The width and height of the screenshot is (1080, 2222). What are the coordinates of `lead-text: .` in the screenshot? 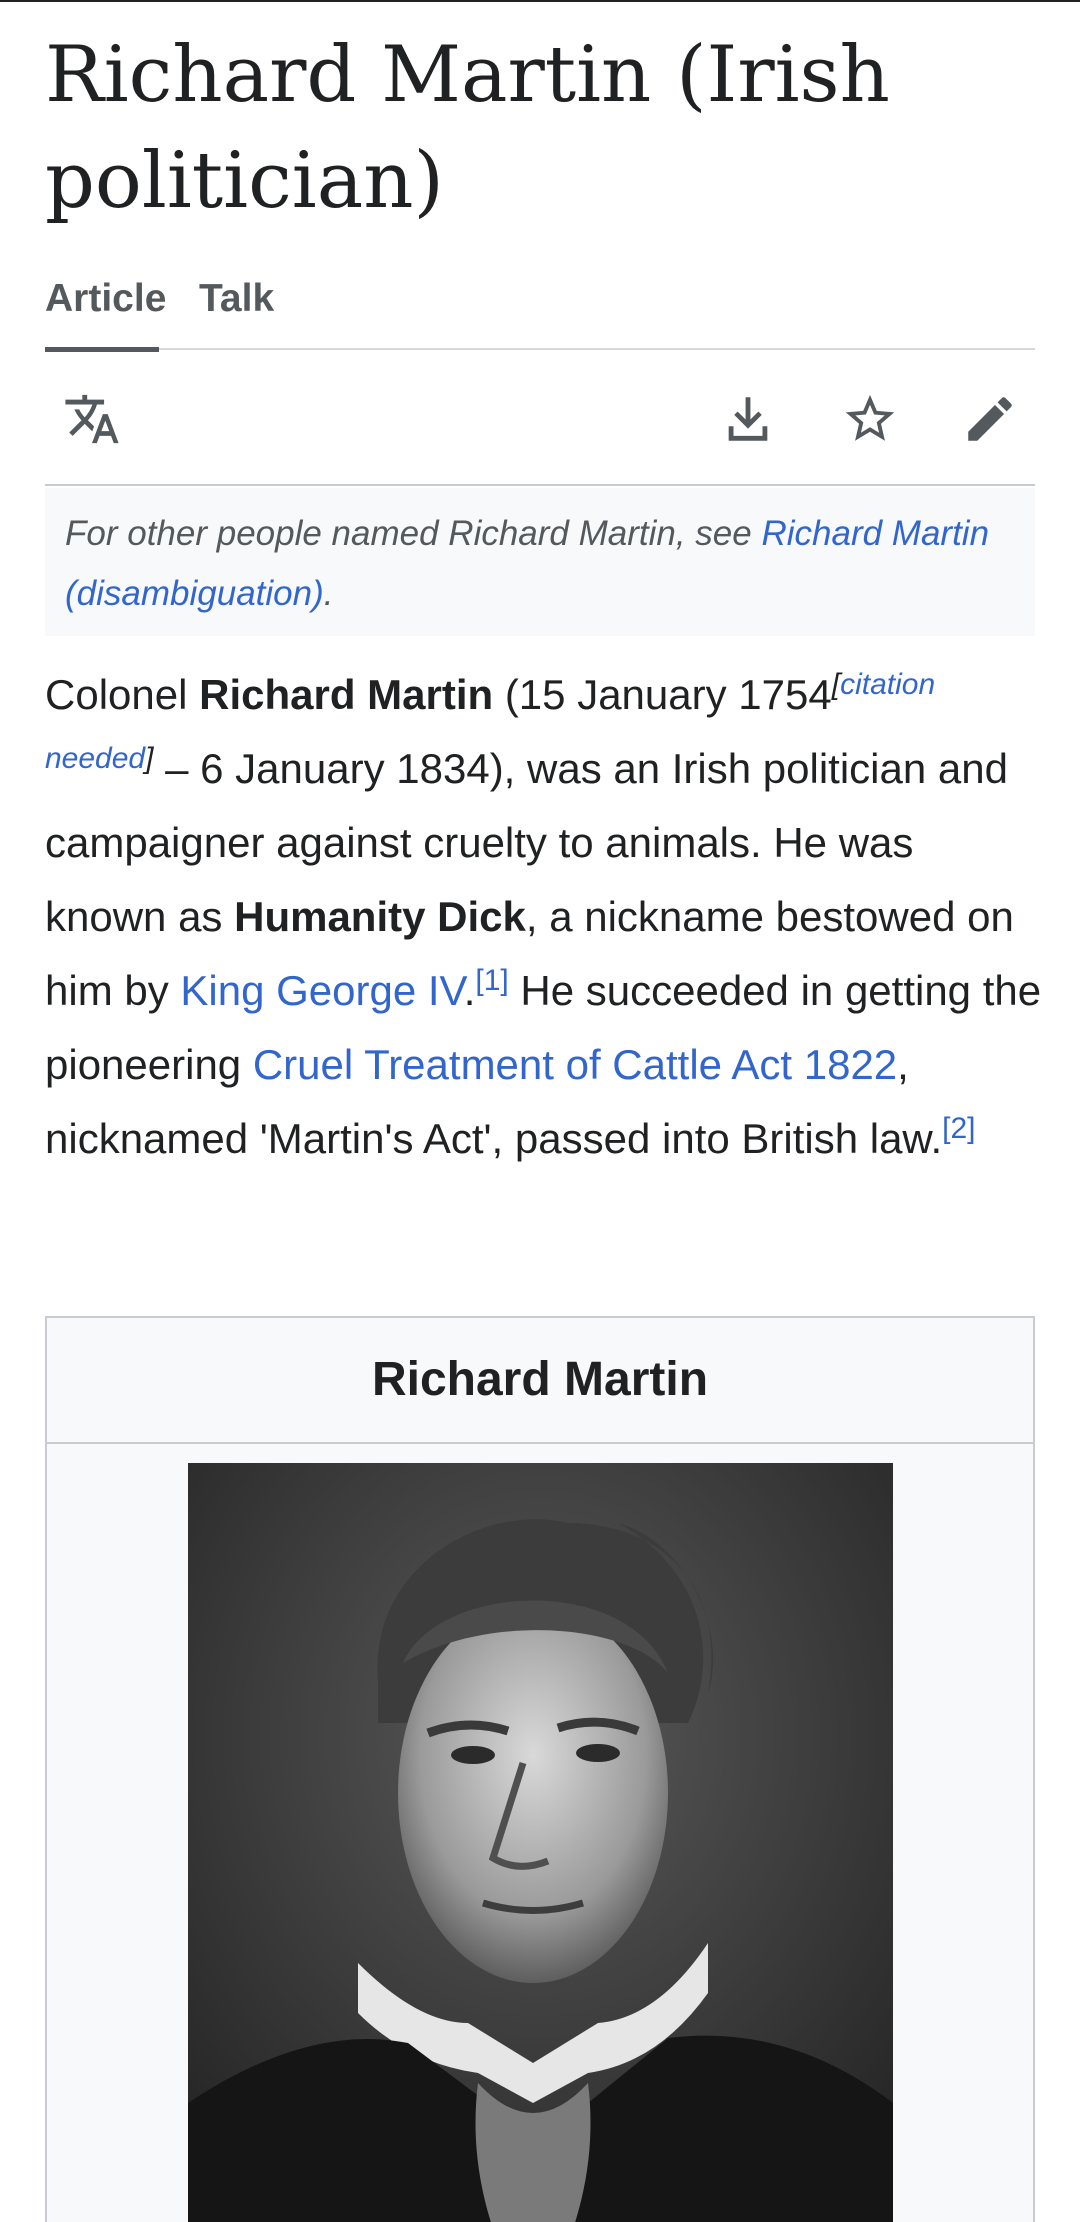 It's located at (469, 990).